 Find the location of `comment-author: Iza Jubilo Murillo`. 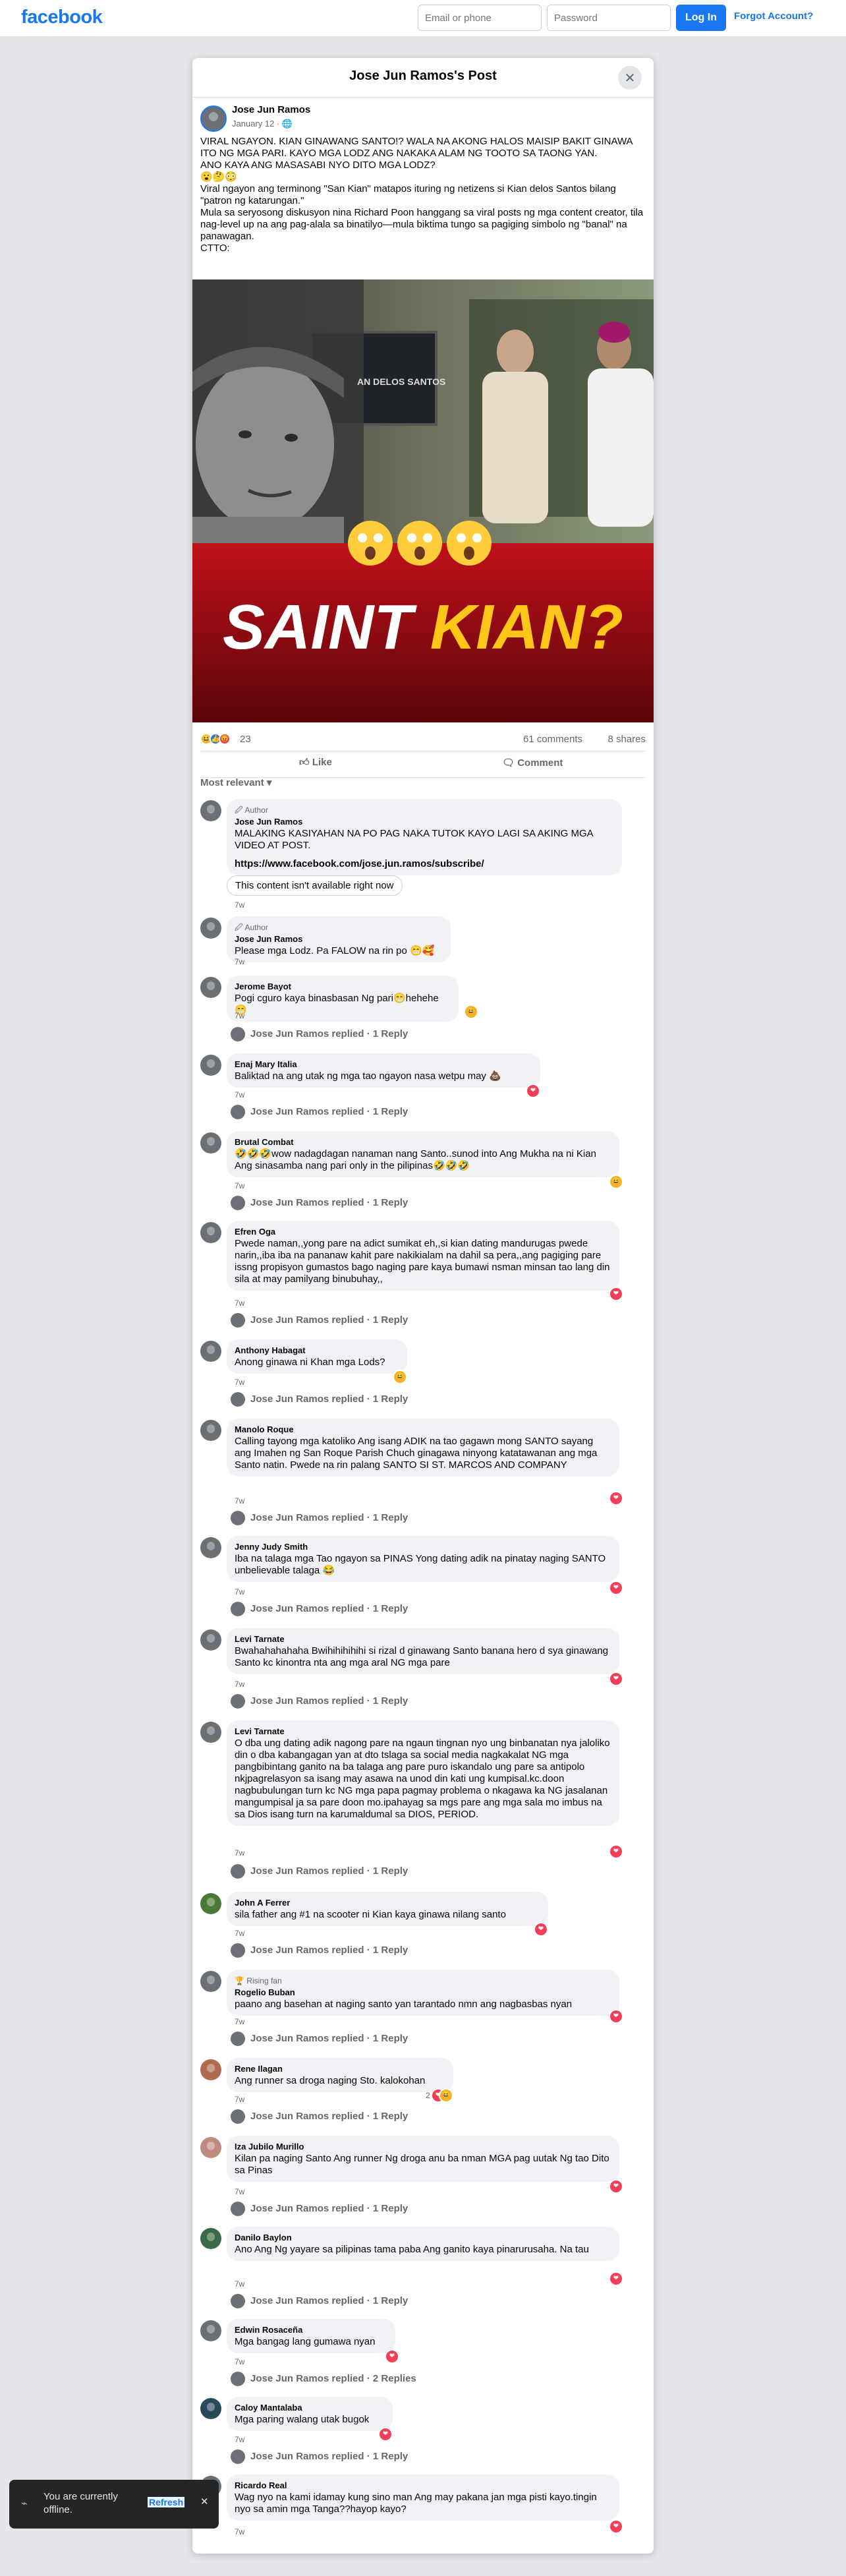

comment-author: Iza Jubilo Murillo is located at coordinates (423, 2147).